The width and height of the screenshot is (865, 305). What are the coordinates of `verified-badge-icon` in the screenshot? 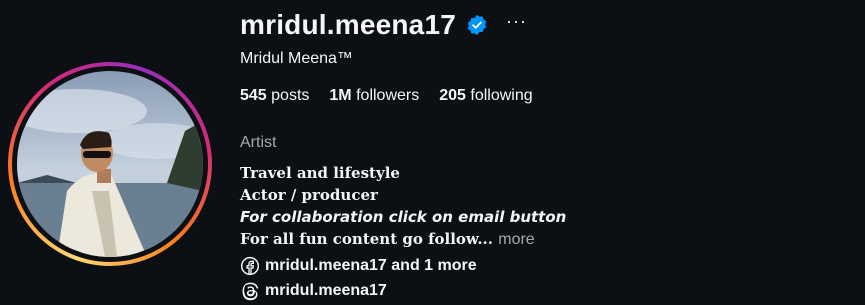 It's located at (477, 25).